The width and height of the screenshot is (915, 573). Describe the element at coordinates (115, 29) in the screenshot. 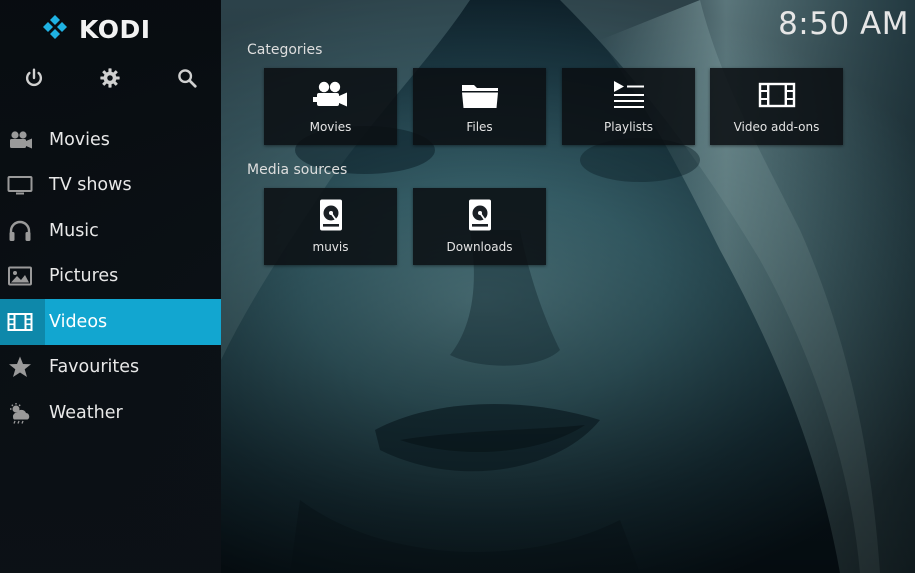

I see `kodi-logo-text: KODI` at that location.